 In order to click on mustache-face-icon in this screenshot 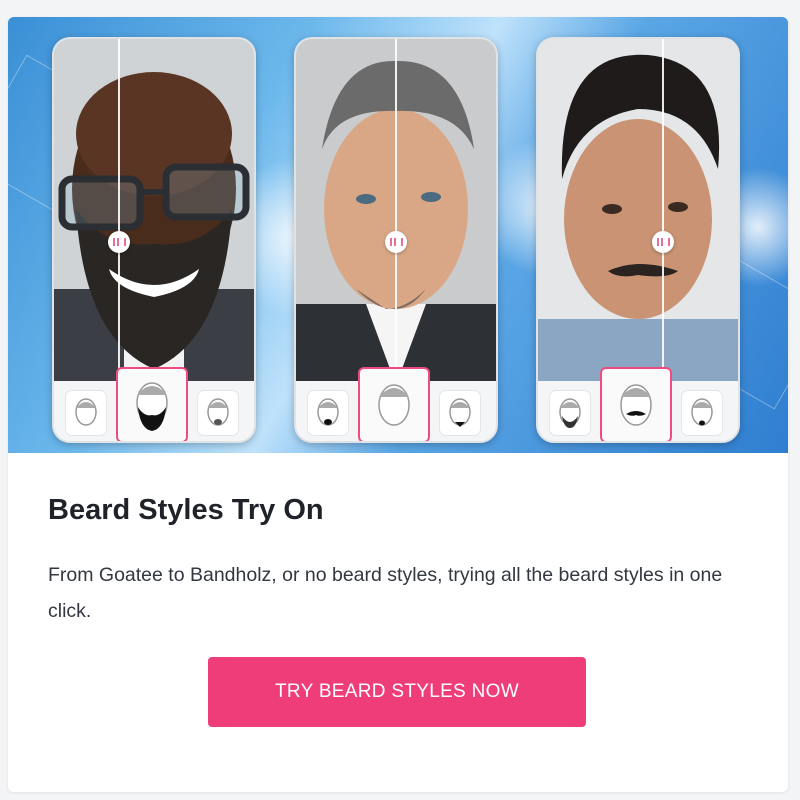, I will do `click(636, 405)`.